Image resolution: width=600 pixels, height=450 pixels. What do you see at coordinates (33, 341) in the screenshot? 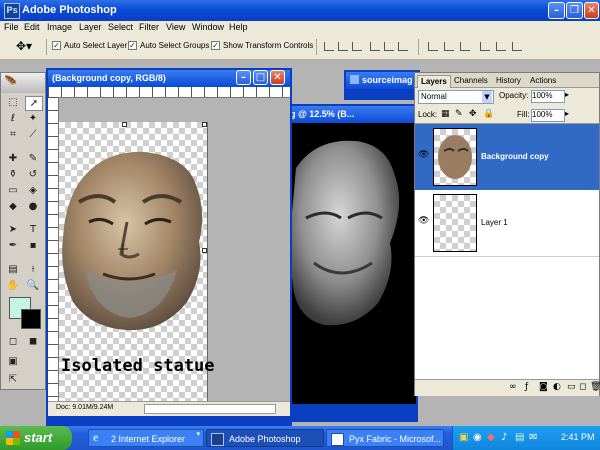
I see `quick-mask-icon: ◼` at bounding box center [33, 341].